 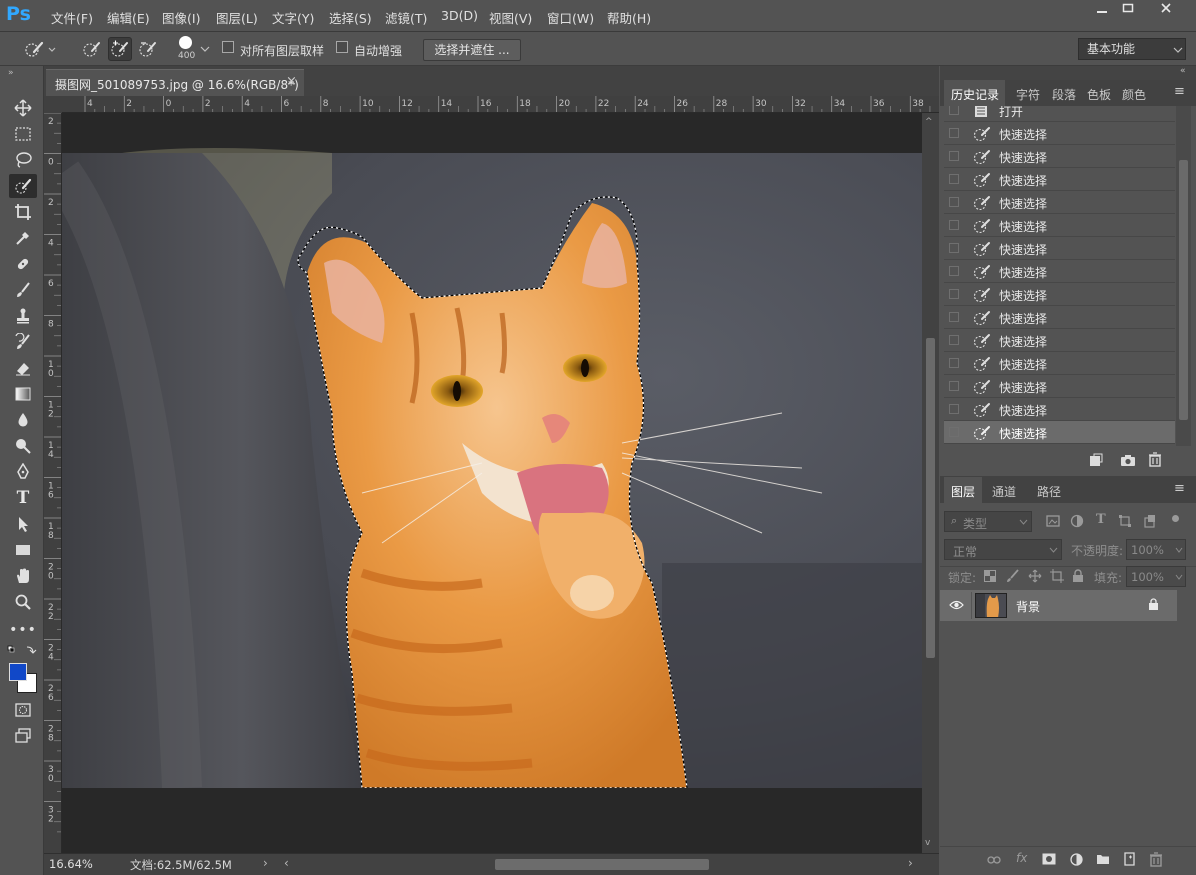 What do you see at coordinates (23, 108) in the screenshot?
I see `move-icon` at bounding box center [23, 108].